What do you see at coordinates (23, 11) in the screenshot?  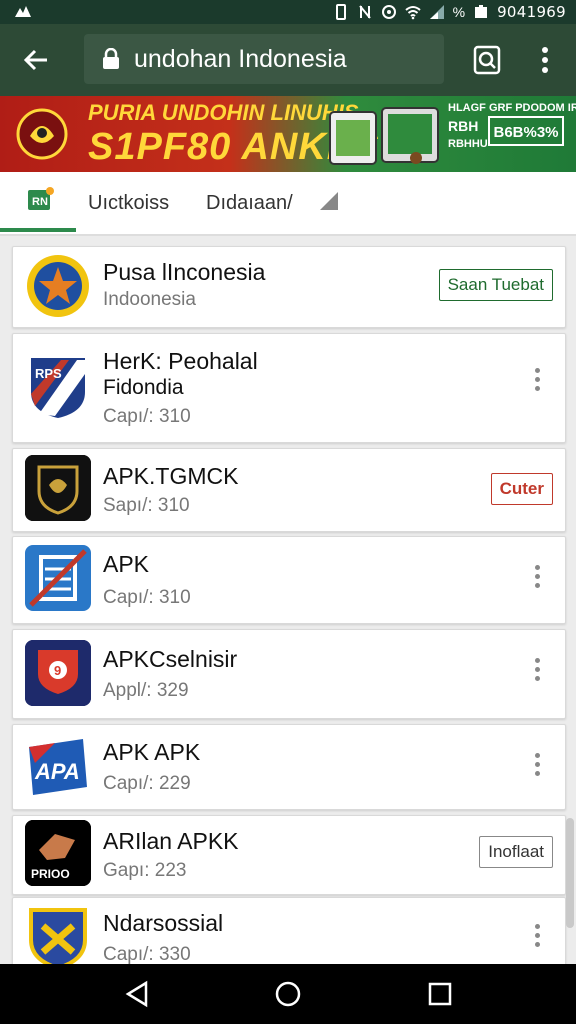 I see `notification-icon` at bounding box center [23, 11].